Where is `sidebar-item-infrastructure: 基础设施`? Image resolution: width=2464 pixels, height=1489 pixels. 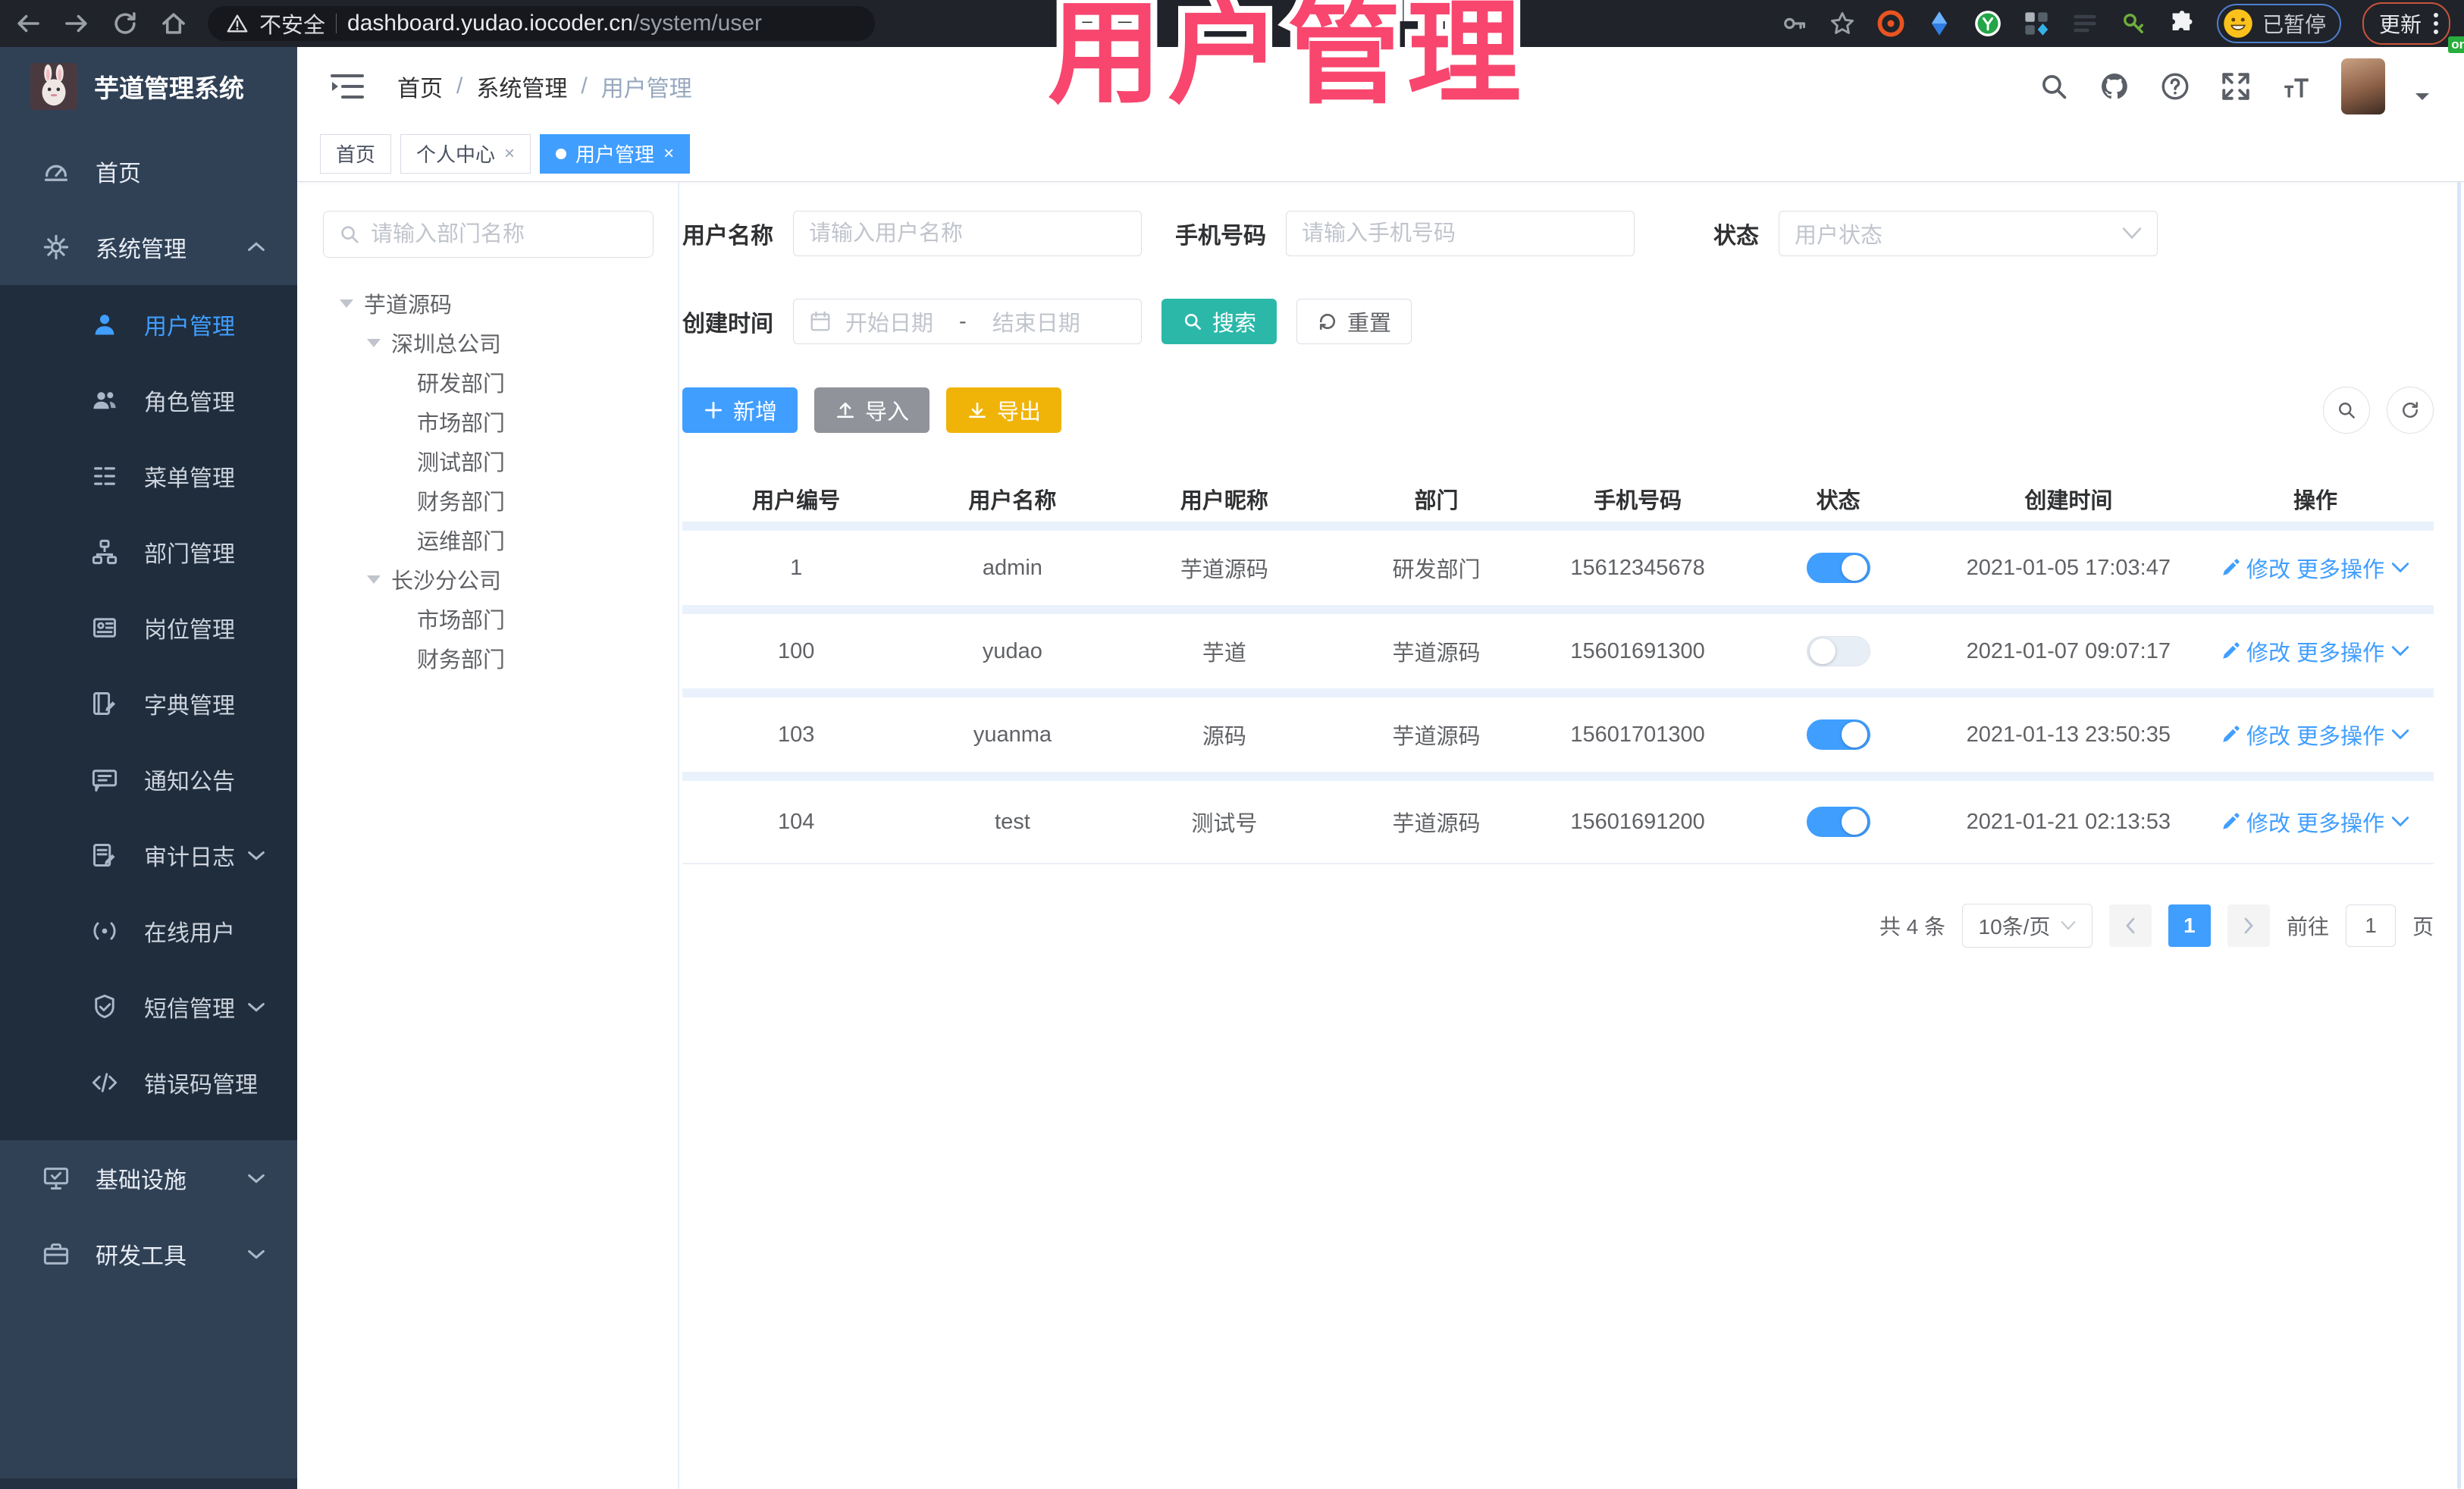
sidebar-item-infrastructure: 基础设施 is located at coordinates (148, 1178).